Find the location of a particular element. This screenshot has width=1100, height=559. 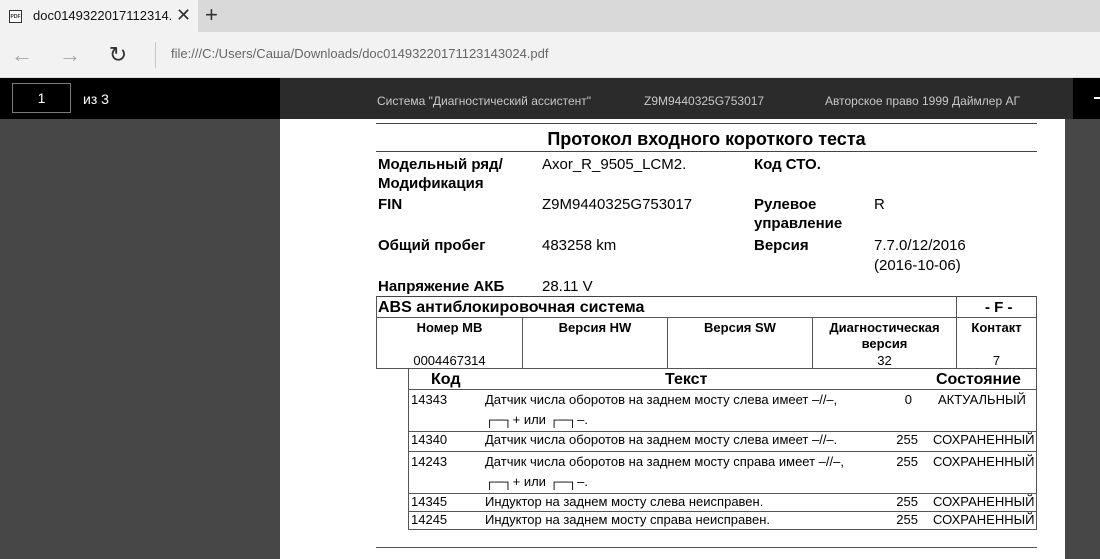

fin-label: FIN is located at coordinates (390, 204).